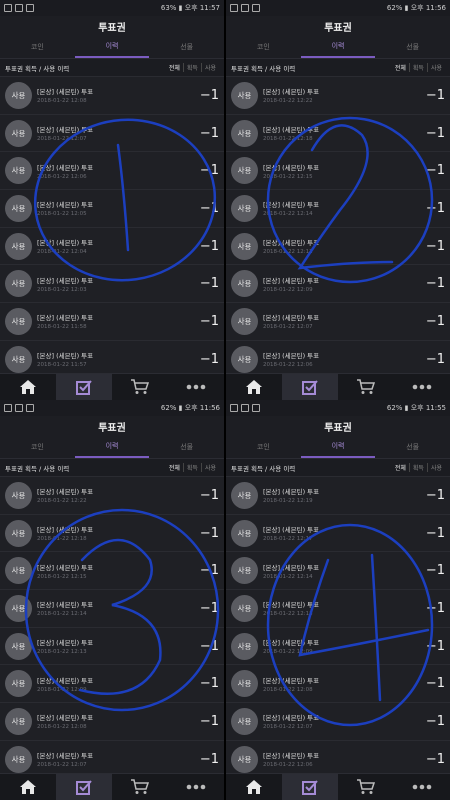  What do you see at coordinates (288, 139) in the screenshot?
I see `row-date: 2018-01-22 12:18` at bounding box center [288, 139].